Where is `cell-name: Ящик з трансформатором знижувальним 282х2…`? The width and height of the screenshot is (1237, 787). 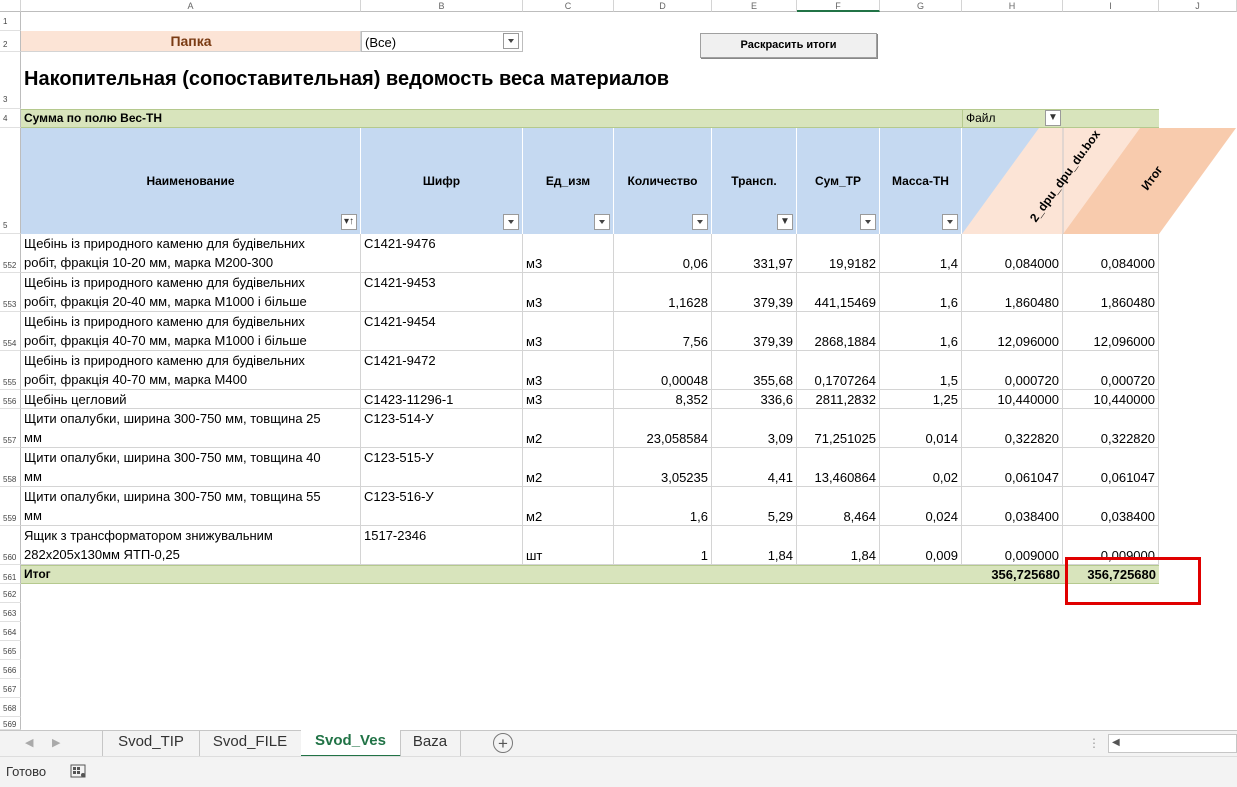 cell-name: Ящик з трансформатором знижувальним 282х2… is located at coordinates (191, 545).